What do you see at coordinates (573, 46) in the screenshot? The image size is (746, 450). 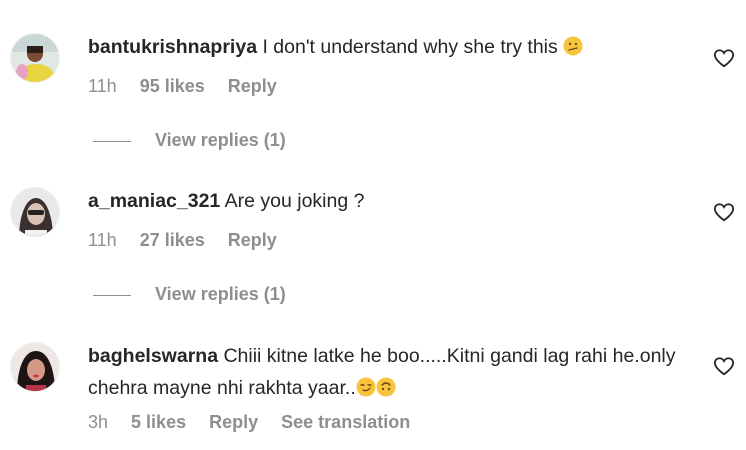 I see `confused-face-emoji` at bounding box center [573, 46].